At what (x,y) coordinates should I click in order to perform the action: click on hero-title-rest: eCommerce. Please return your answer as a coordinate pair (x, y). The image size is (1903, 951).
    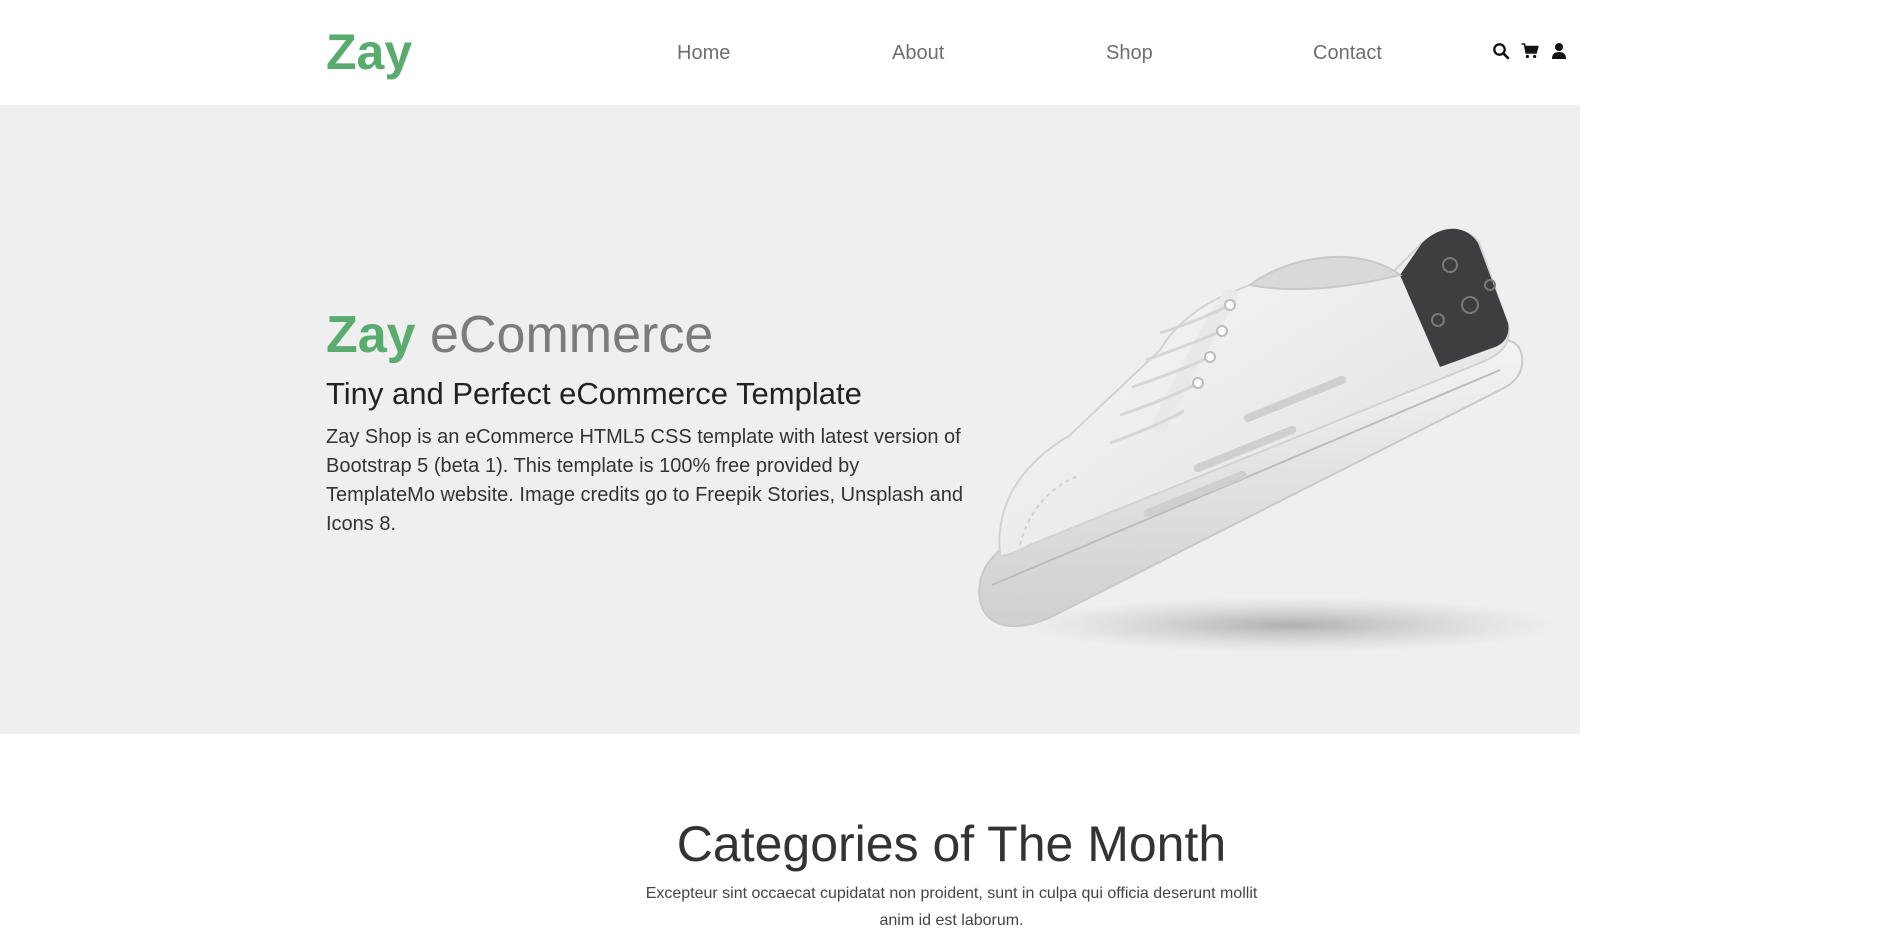
    Looking at the image, I should click on (564, 335).